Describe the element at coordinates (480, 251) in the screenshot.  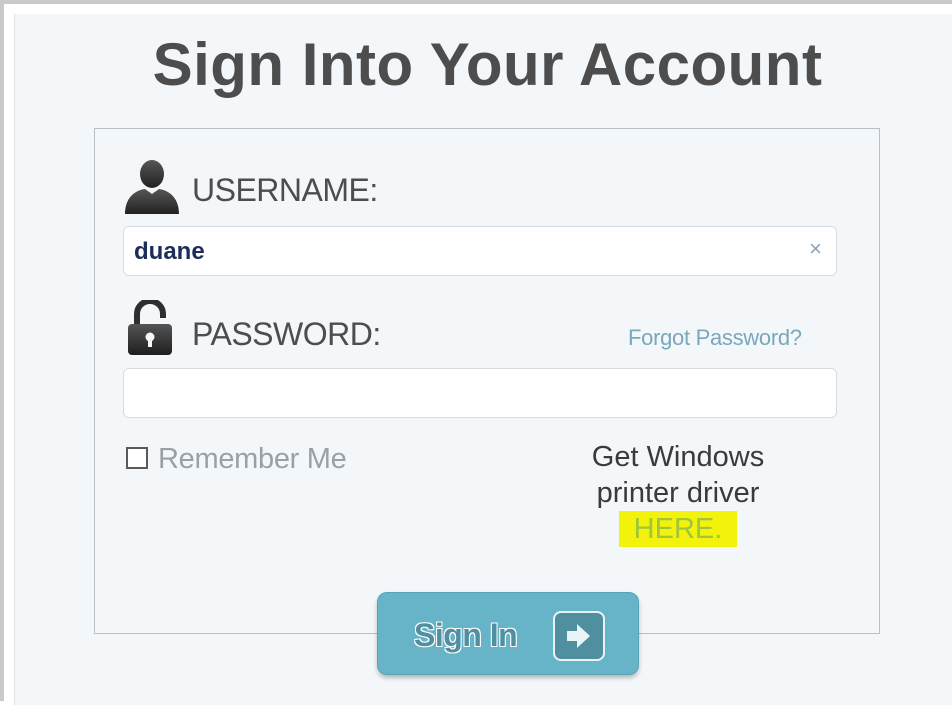
I see `username-input: duane ×` at that location.